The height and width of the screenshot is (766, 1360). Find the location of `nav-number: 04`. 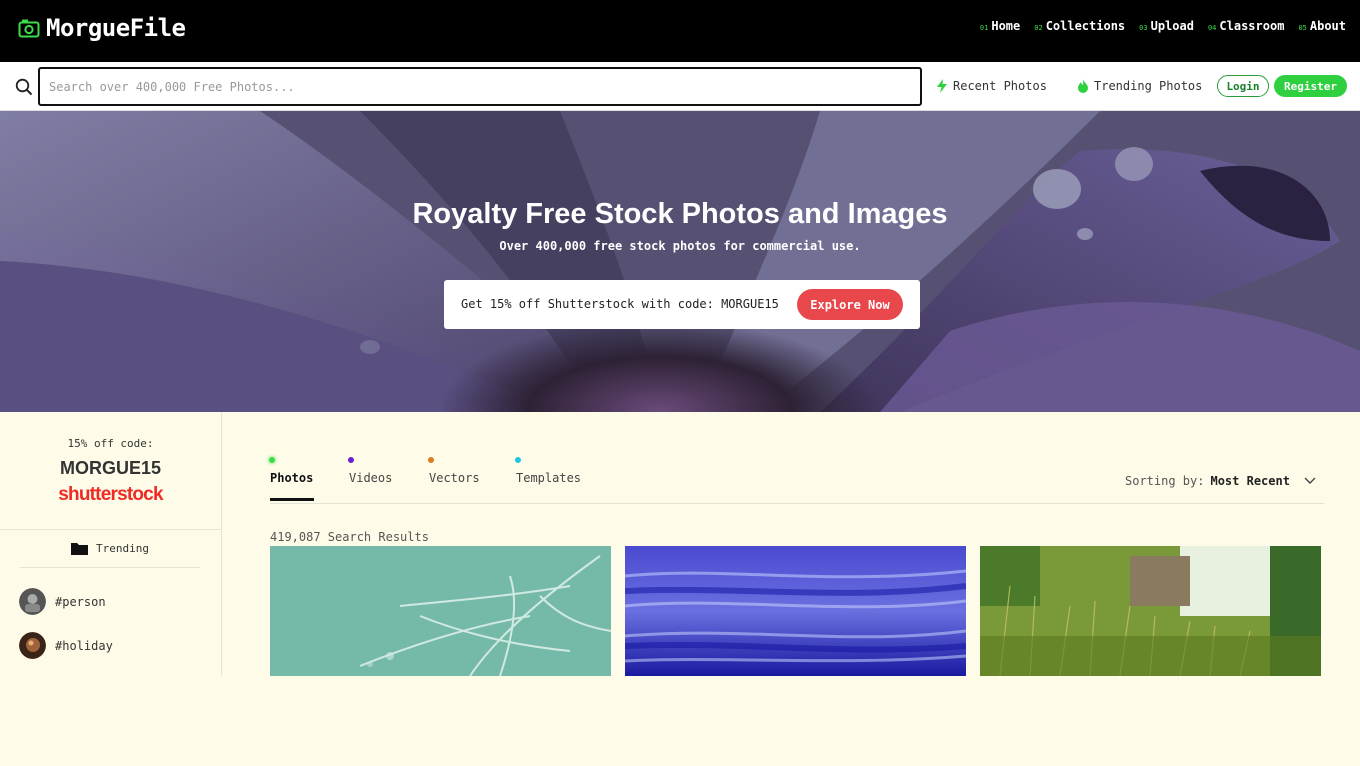

nav-number: 04 is located at coordinates (1212, 28).